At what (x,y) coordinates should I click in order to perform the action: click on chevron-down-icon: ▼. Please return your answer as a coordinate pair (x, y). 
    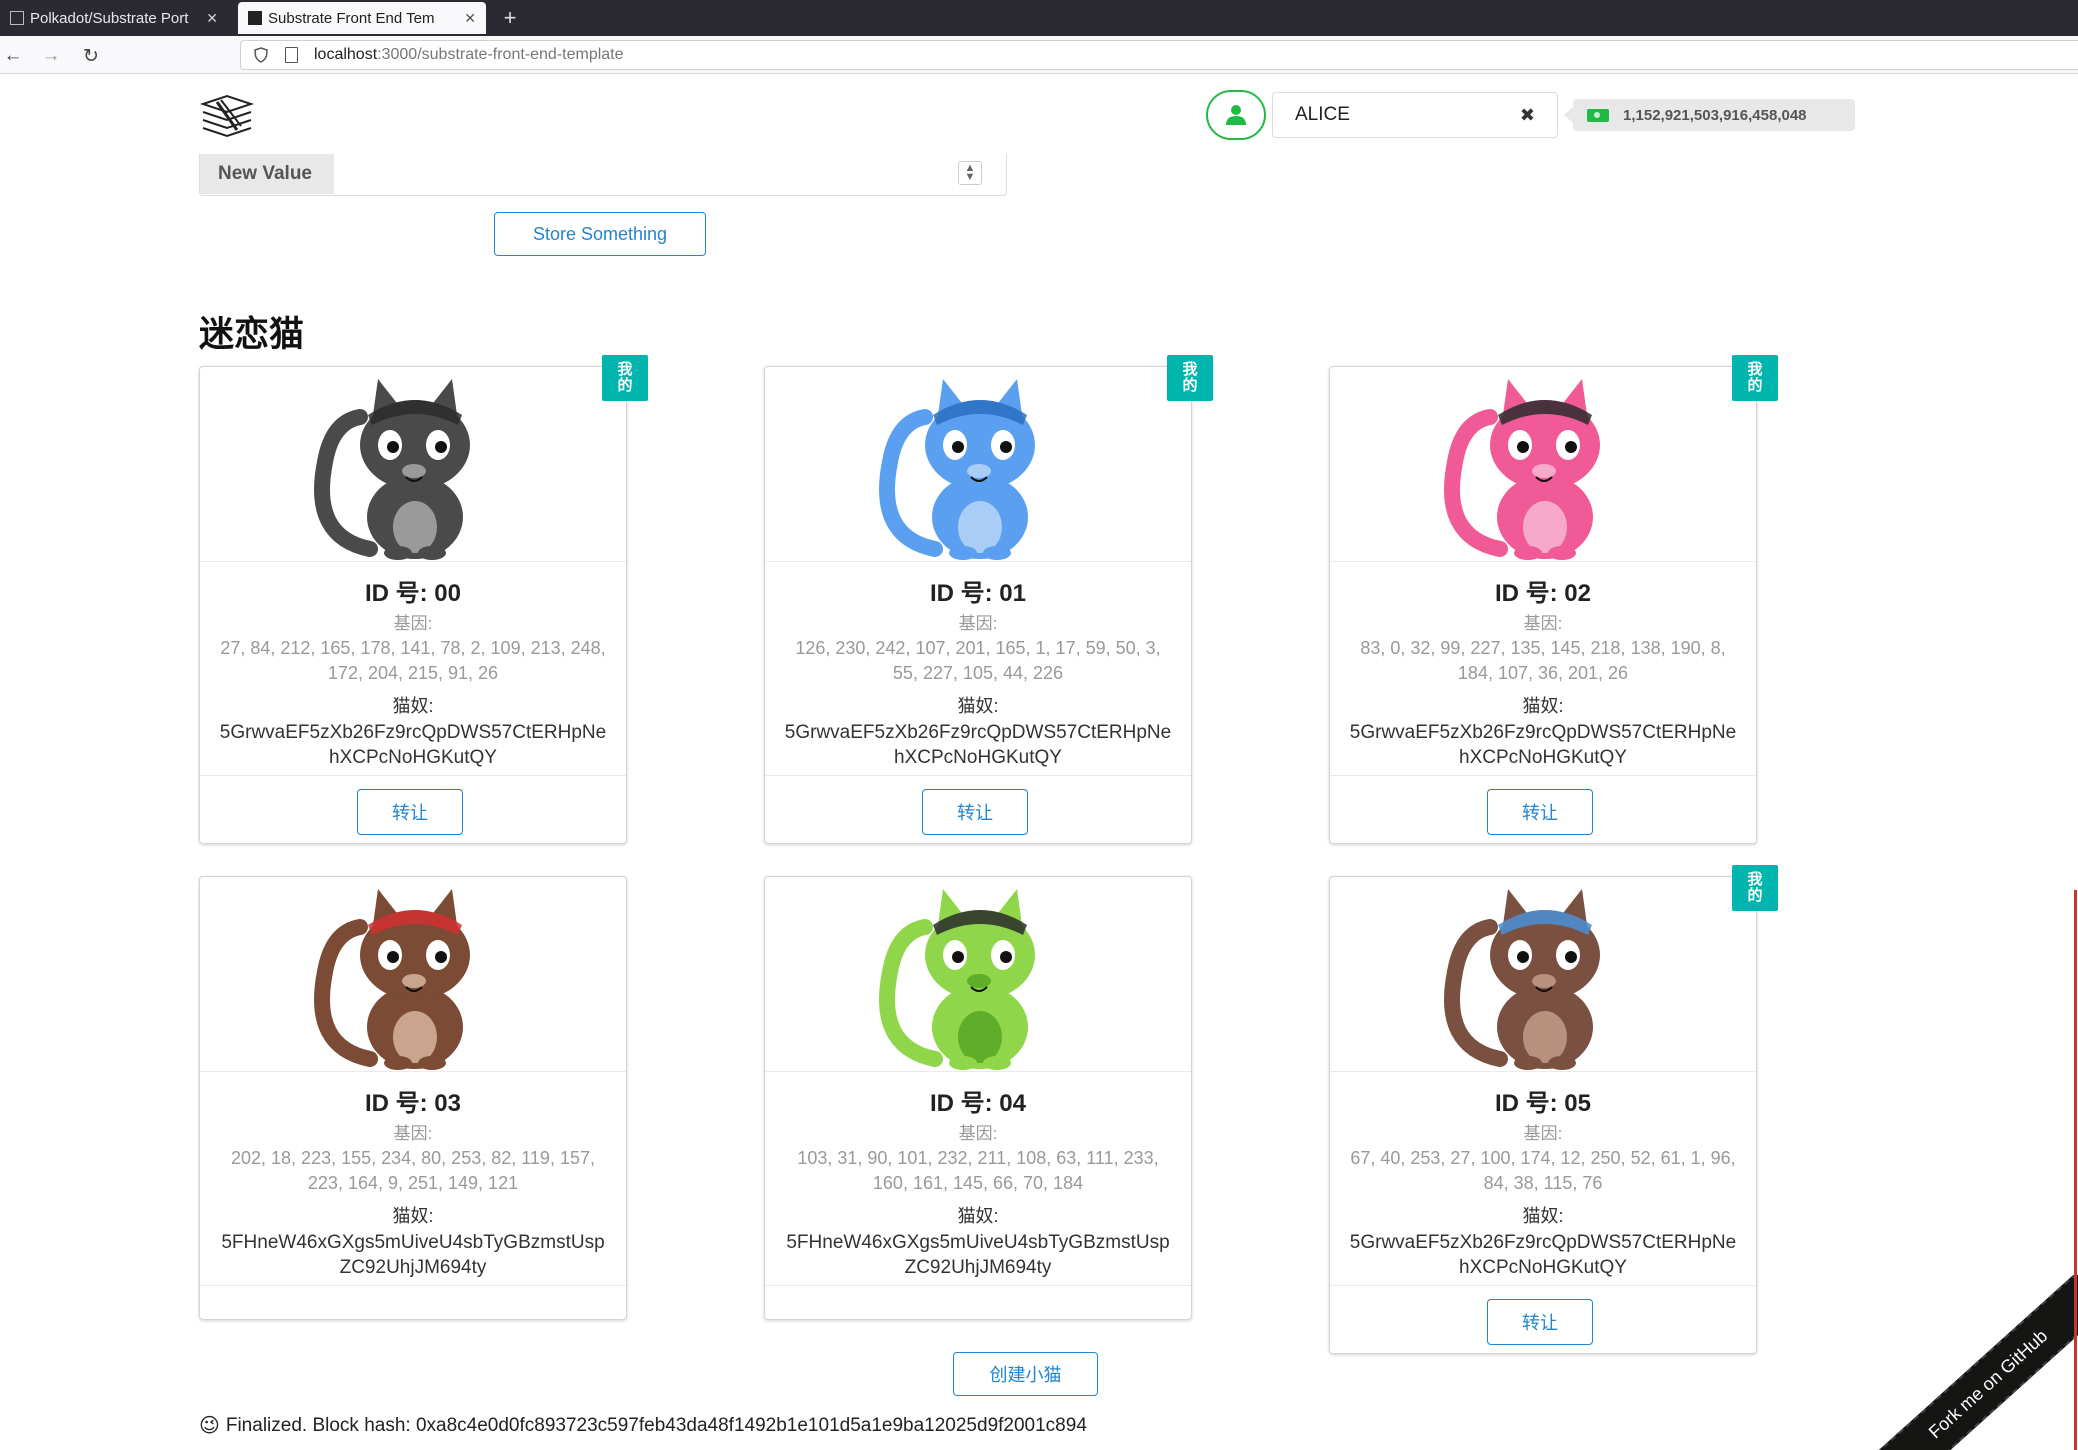
    Looking at the image, I should click on (970, 177).